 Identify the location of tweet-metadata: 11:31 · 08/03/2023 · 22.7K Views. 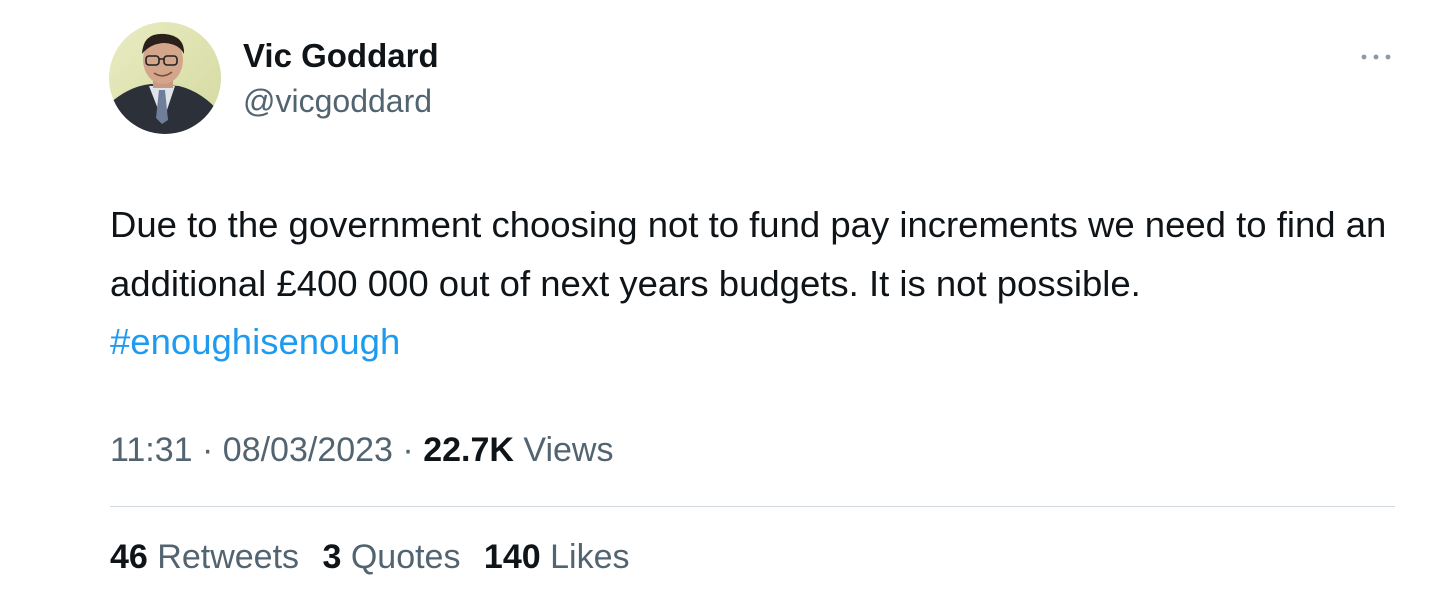
(361, 450).